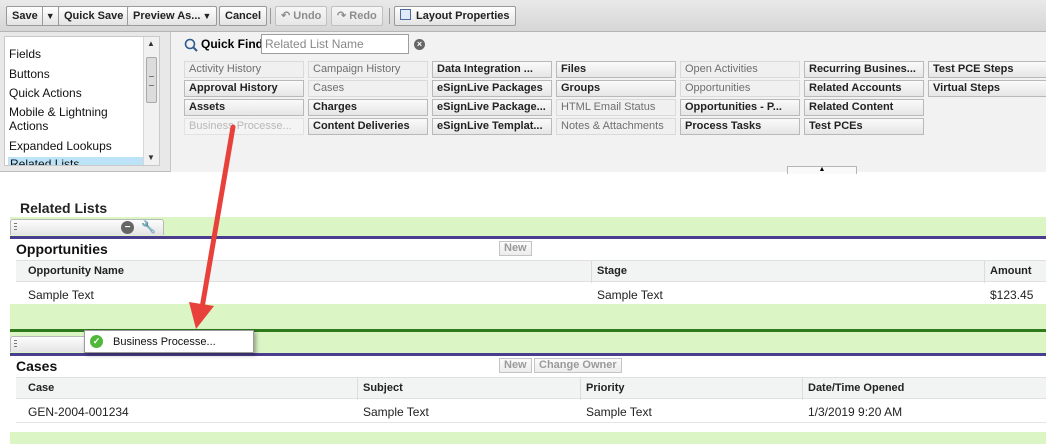 The width and height of the screenshot is (1046, 444). Describe the element at coordinates (75, 93) in the screenshot. I see `category-quick-actions: Quick Actions` at that location.